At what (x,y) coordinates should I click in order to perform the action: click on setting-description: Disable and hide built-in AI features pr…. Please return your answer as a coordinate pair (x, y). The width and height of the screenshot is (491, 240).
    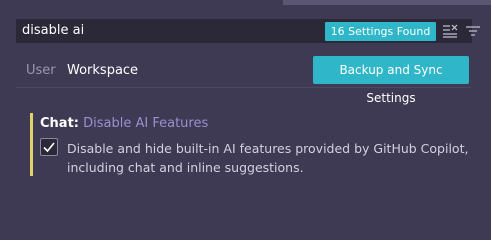
    Looking at the image, I should click on (268, 158).